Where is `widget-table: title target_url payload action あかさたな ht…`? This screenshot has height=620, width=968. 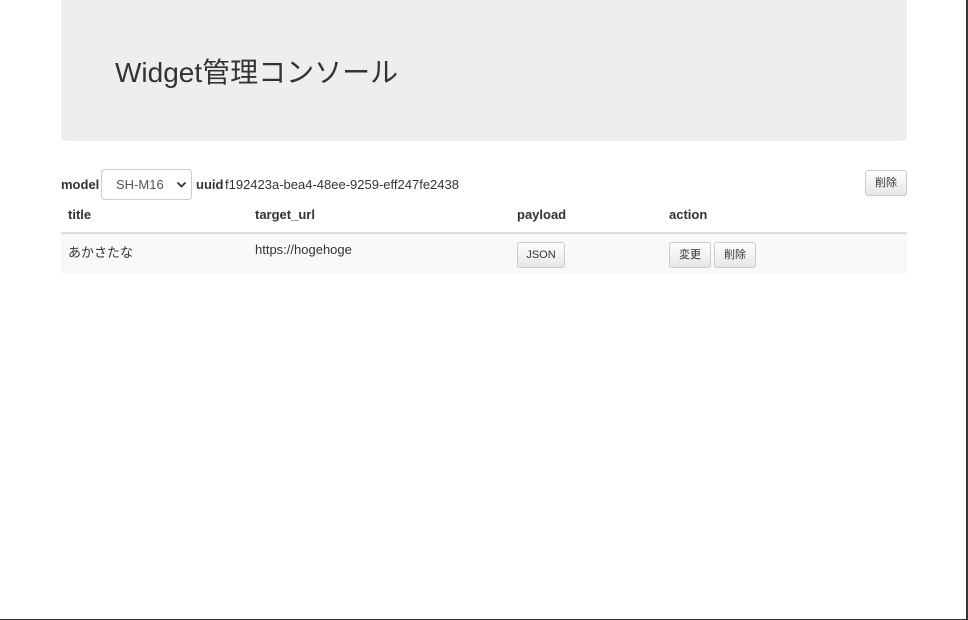
widget-table: title target_url payload action あかさたな ht… is located at coordinates (484, 237).